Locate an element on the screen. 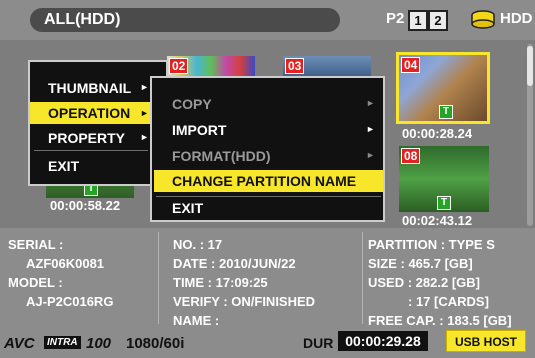  time-info: TIME : 17:09:25 is located at coordinates (220, 282).